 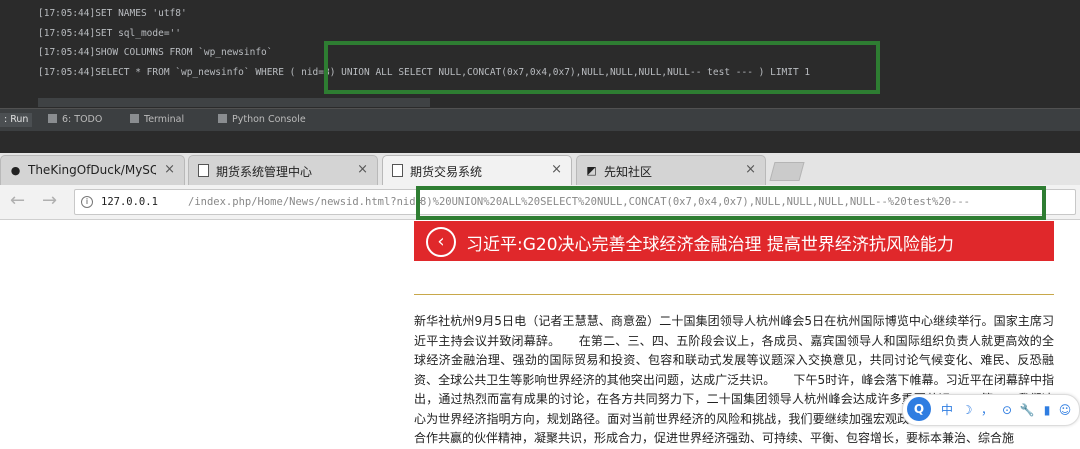 I want to click on divider, so click(x=734, y=294).